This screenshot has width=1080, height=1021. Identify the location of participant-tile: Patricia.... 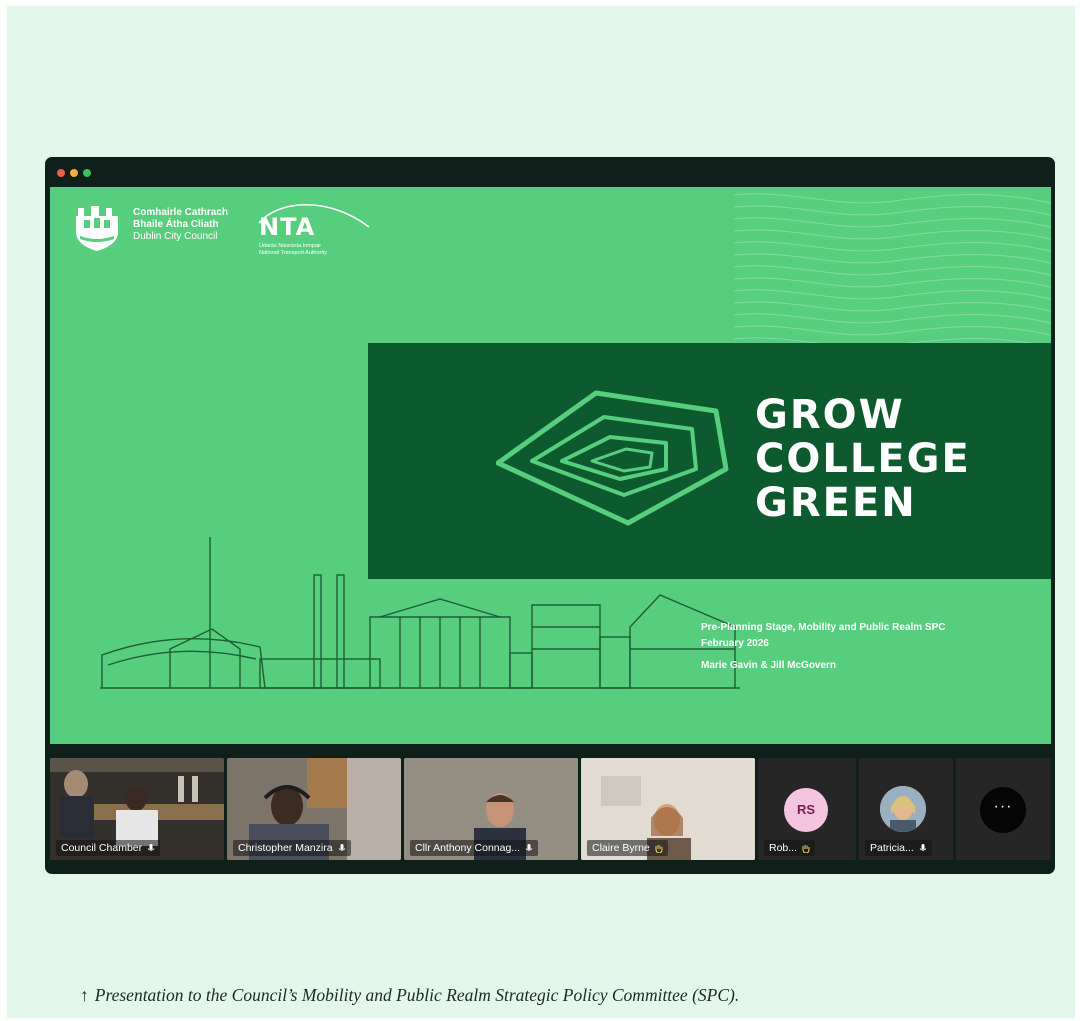
(906, 809).